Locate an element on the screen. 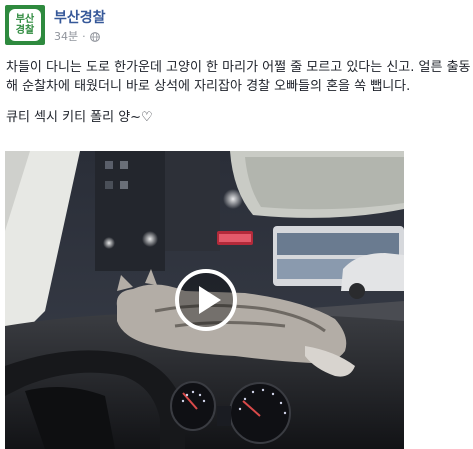 This screenshot has width=473, height=449. play-icon is located at coordinates (206, 300).